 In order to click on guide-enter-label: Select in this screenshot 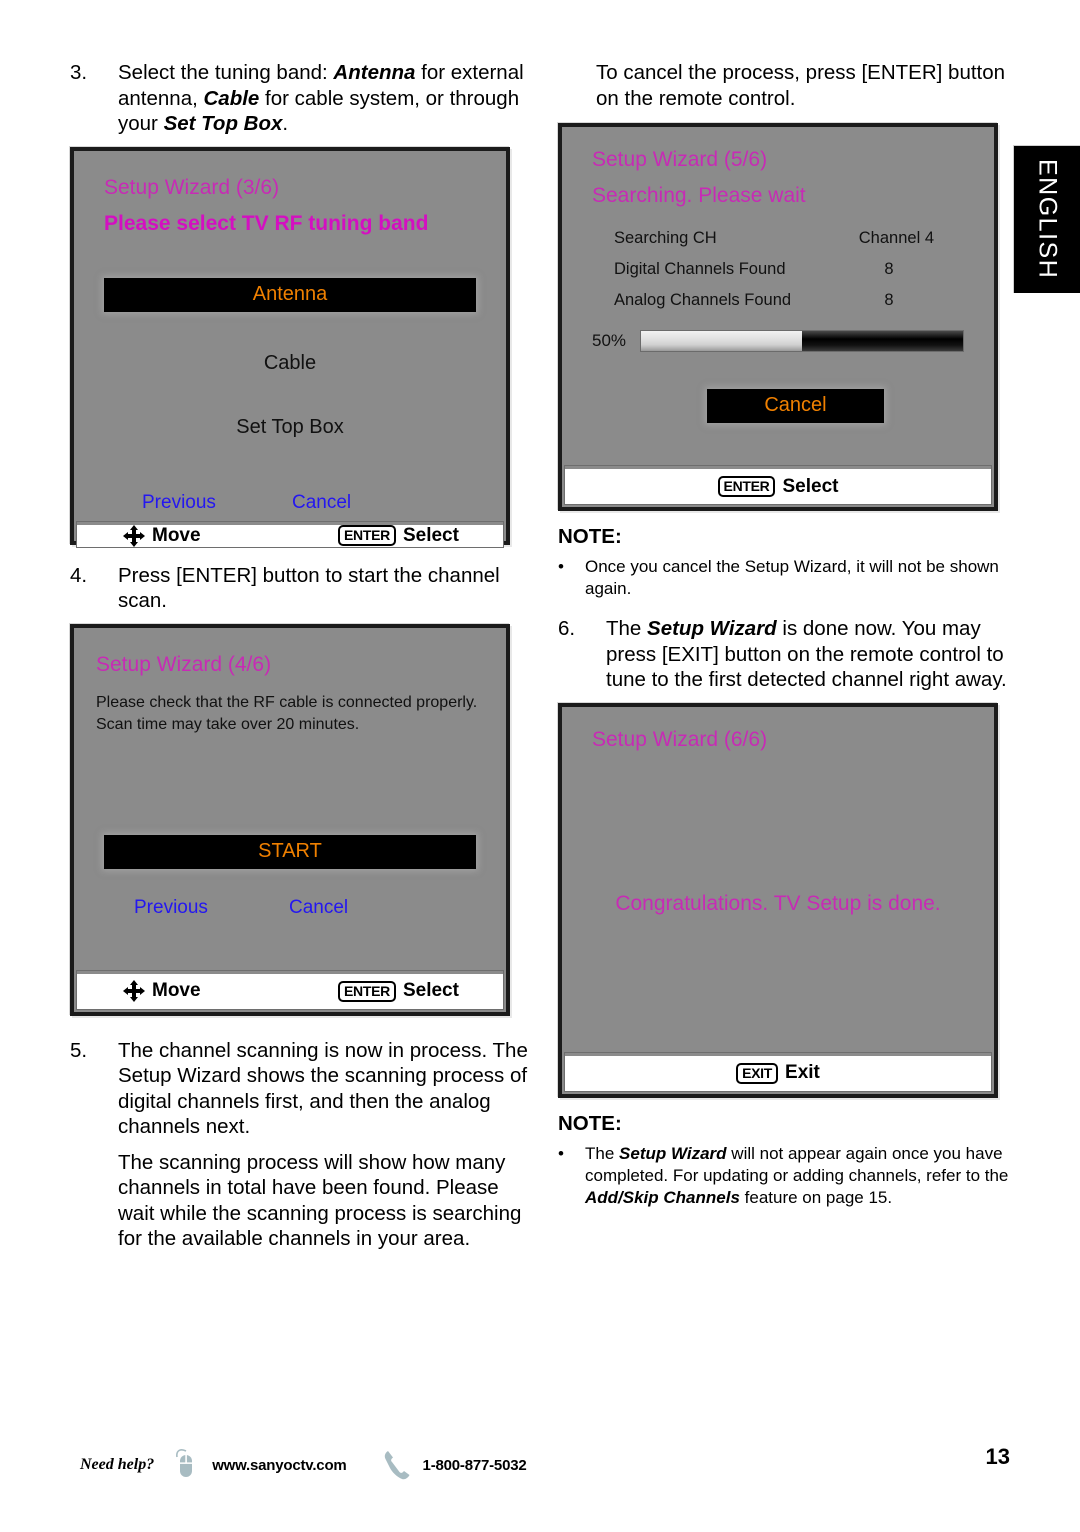, I will do `click(430, 535)`.